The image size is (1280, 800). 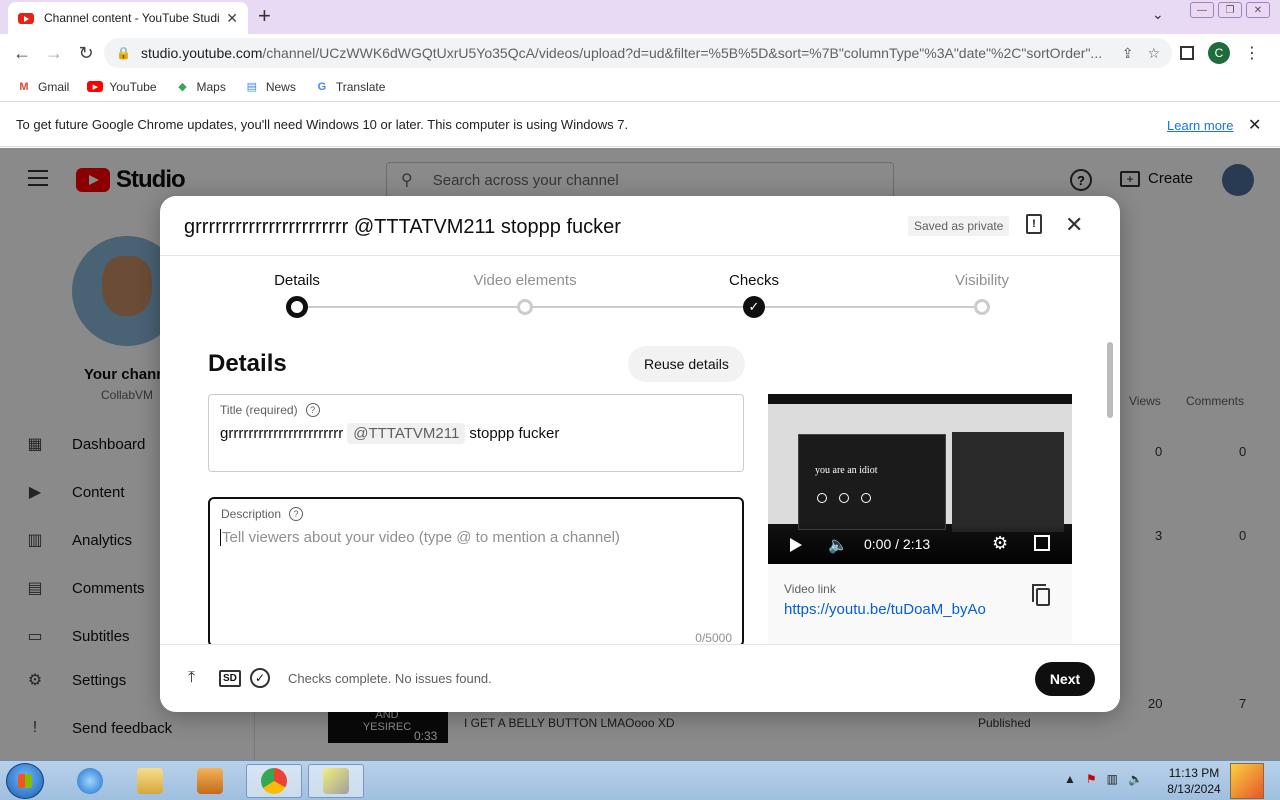 I want to click on tab-title: Channel content - YouTube Studio, so click(x=132, y=18).